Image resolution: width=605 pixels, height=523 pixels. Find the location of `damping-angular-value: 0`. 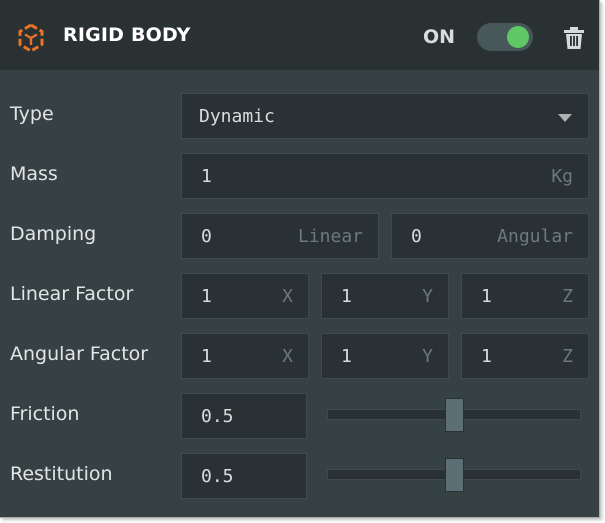

damping-angular-value: 0 is located at coordinates (416, 236).